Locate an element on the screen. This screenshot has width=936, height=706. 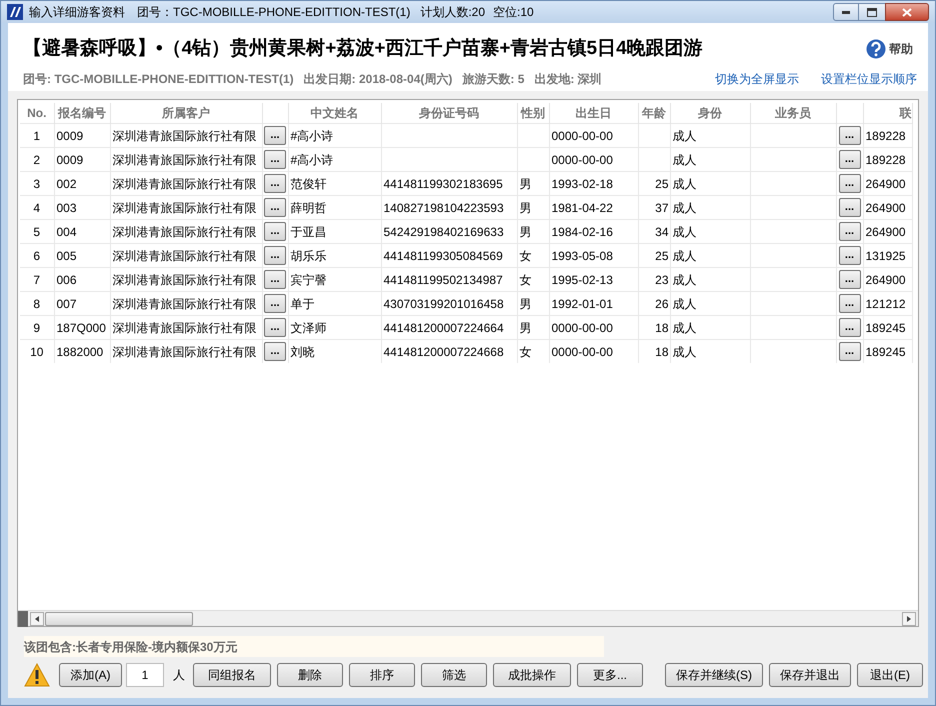
planned-count: 计划人数:20 is located at coordinates (453, 12).